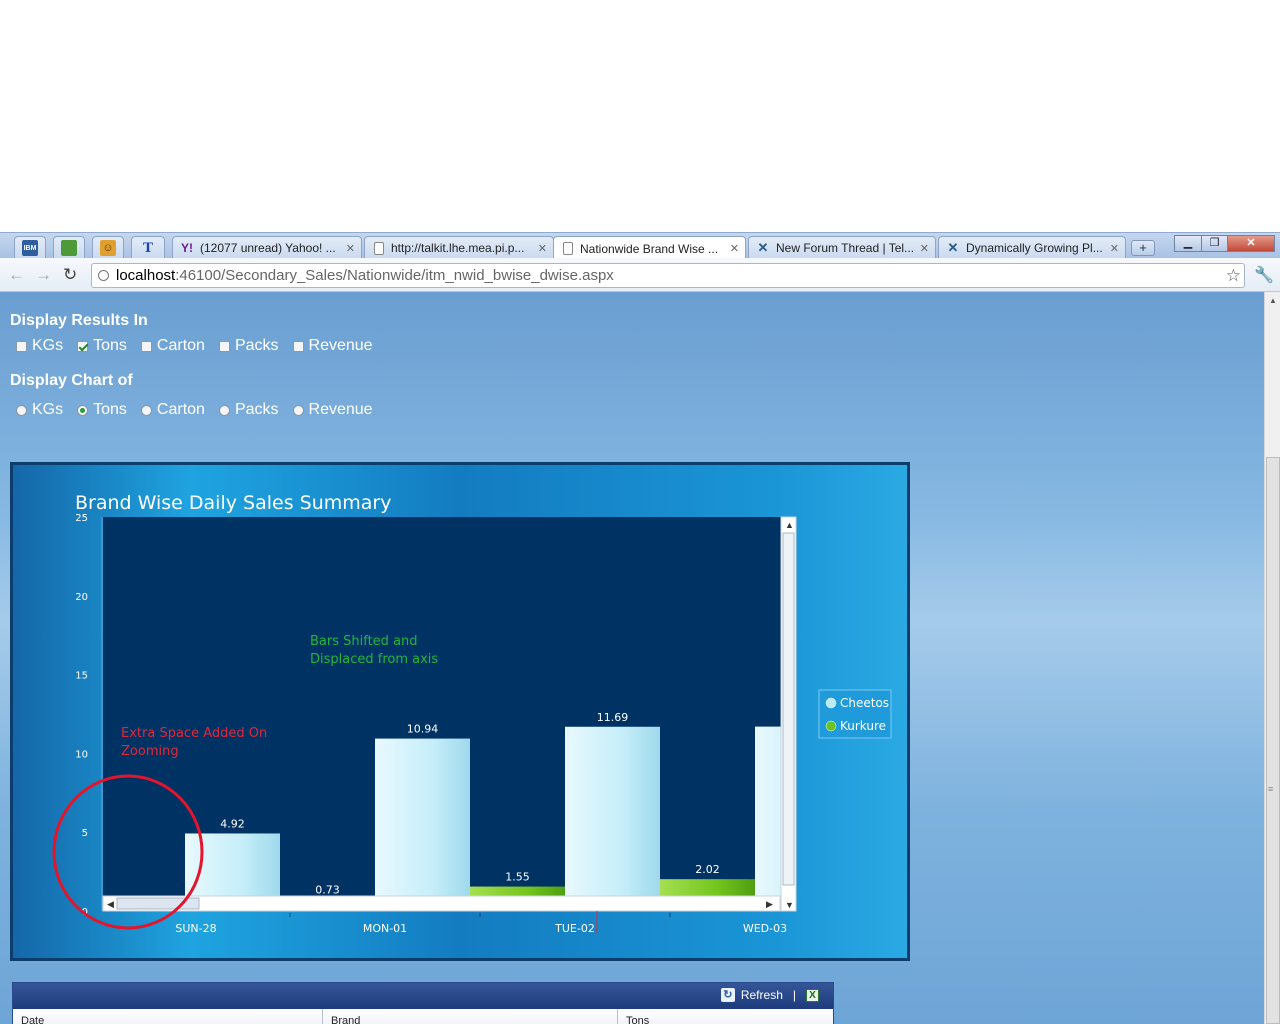  Describe the element at coordinates (470, 1016) in the screenshot. I see `column-header-brand: Brand` at that location.